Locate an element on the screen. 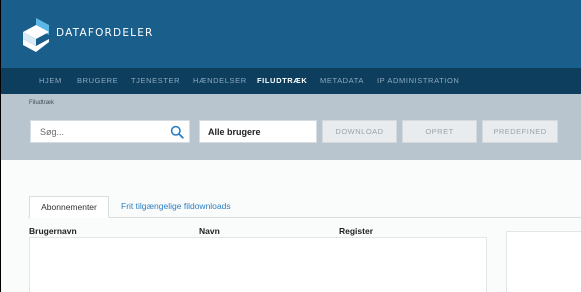 The height and width of the screenshot is (292, 581). tabs-divider is located at coordinates (304, 217).